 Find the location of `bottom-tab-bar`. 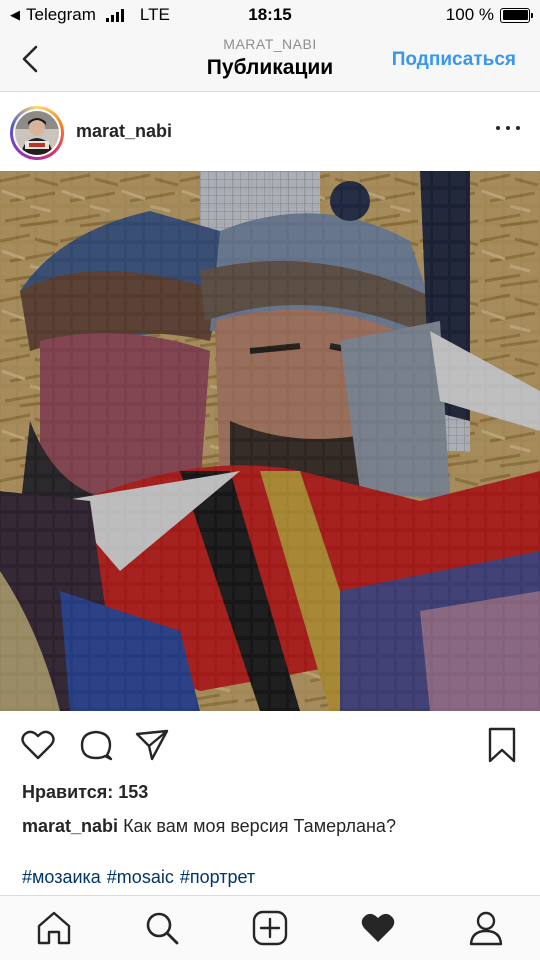

bottom-tab-bar is located at coordinates (270, 927).